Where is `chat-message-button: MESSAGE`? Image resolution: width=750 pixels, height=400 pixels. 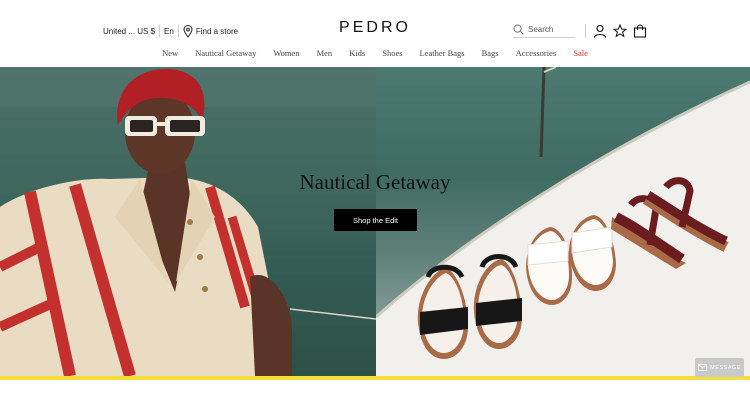
chat-message-button: MESSAGE is located at coordinates (719, 367).